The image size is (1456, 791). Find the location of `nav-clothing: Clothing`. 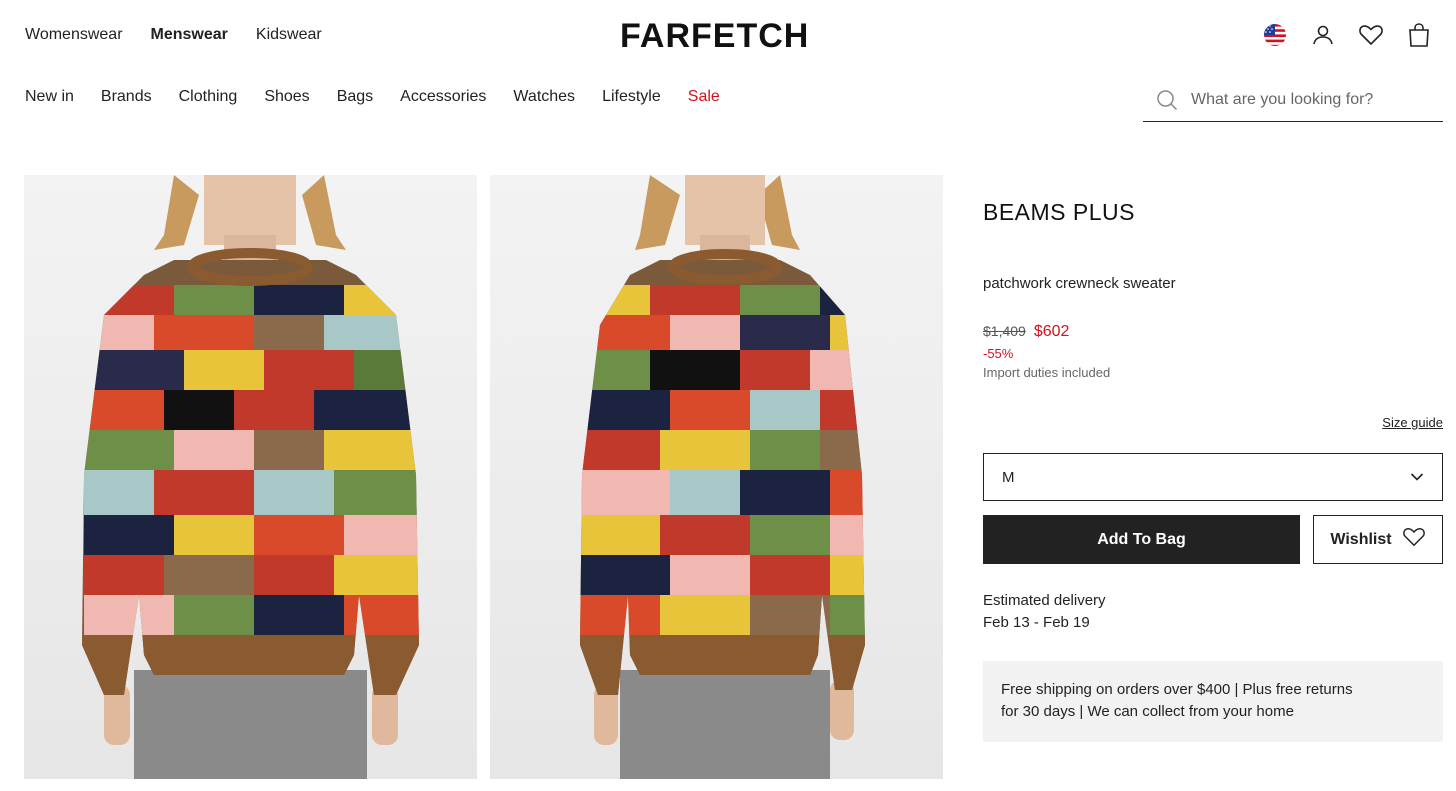

nav-clothing: Clothing is located at coordinates (208, 97).